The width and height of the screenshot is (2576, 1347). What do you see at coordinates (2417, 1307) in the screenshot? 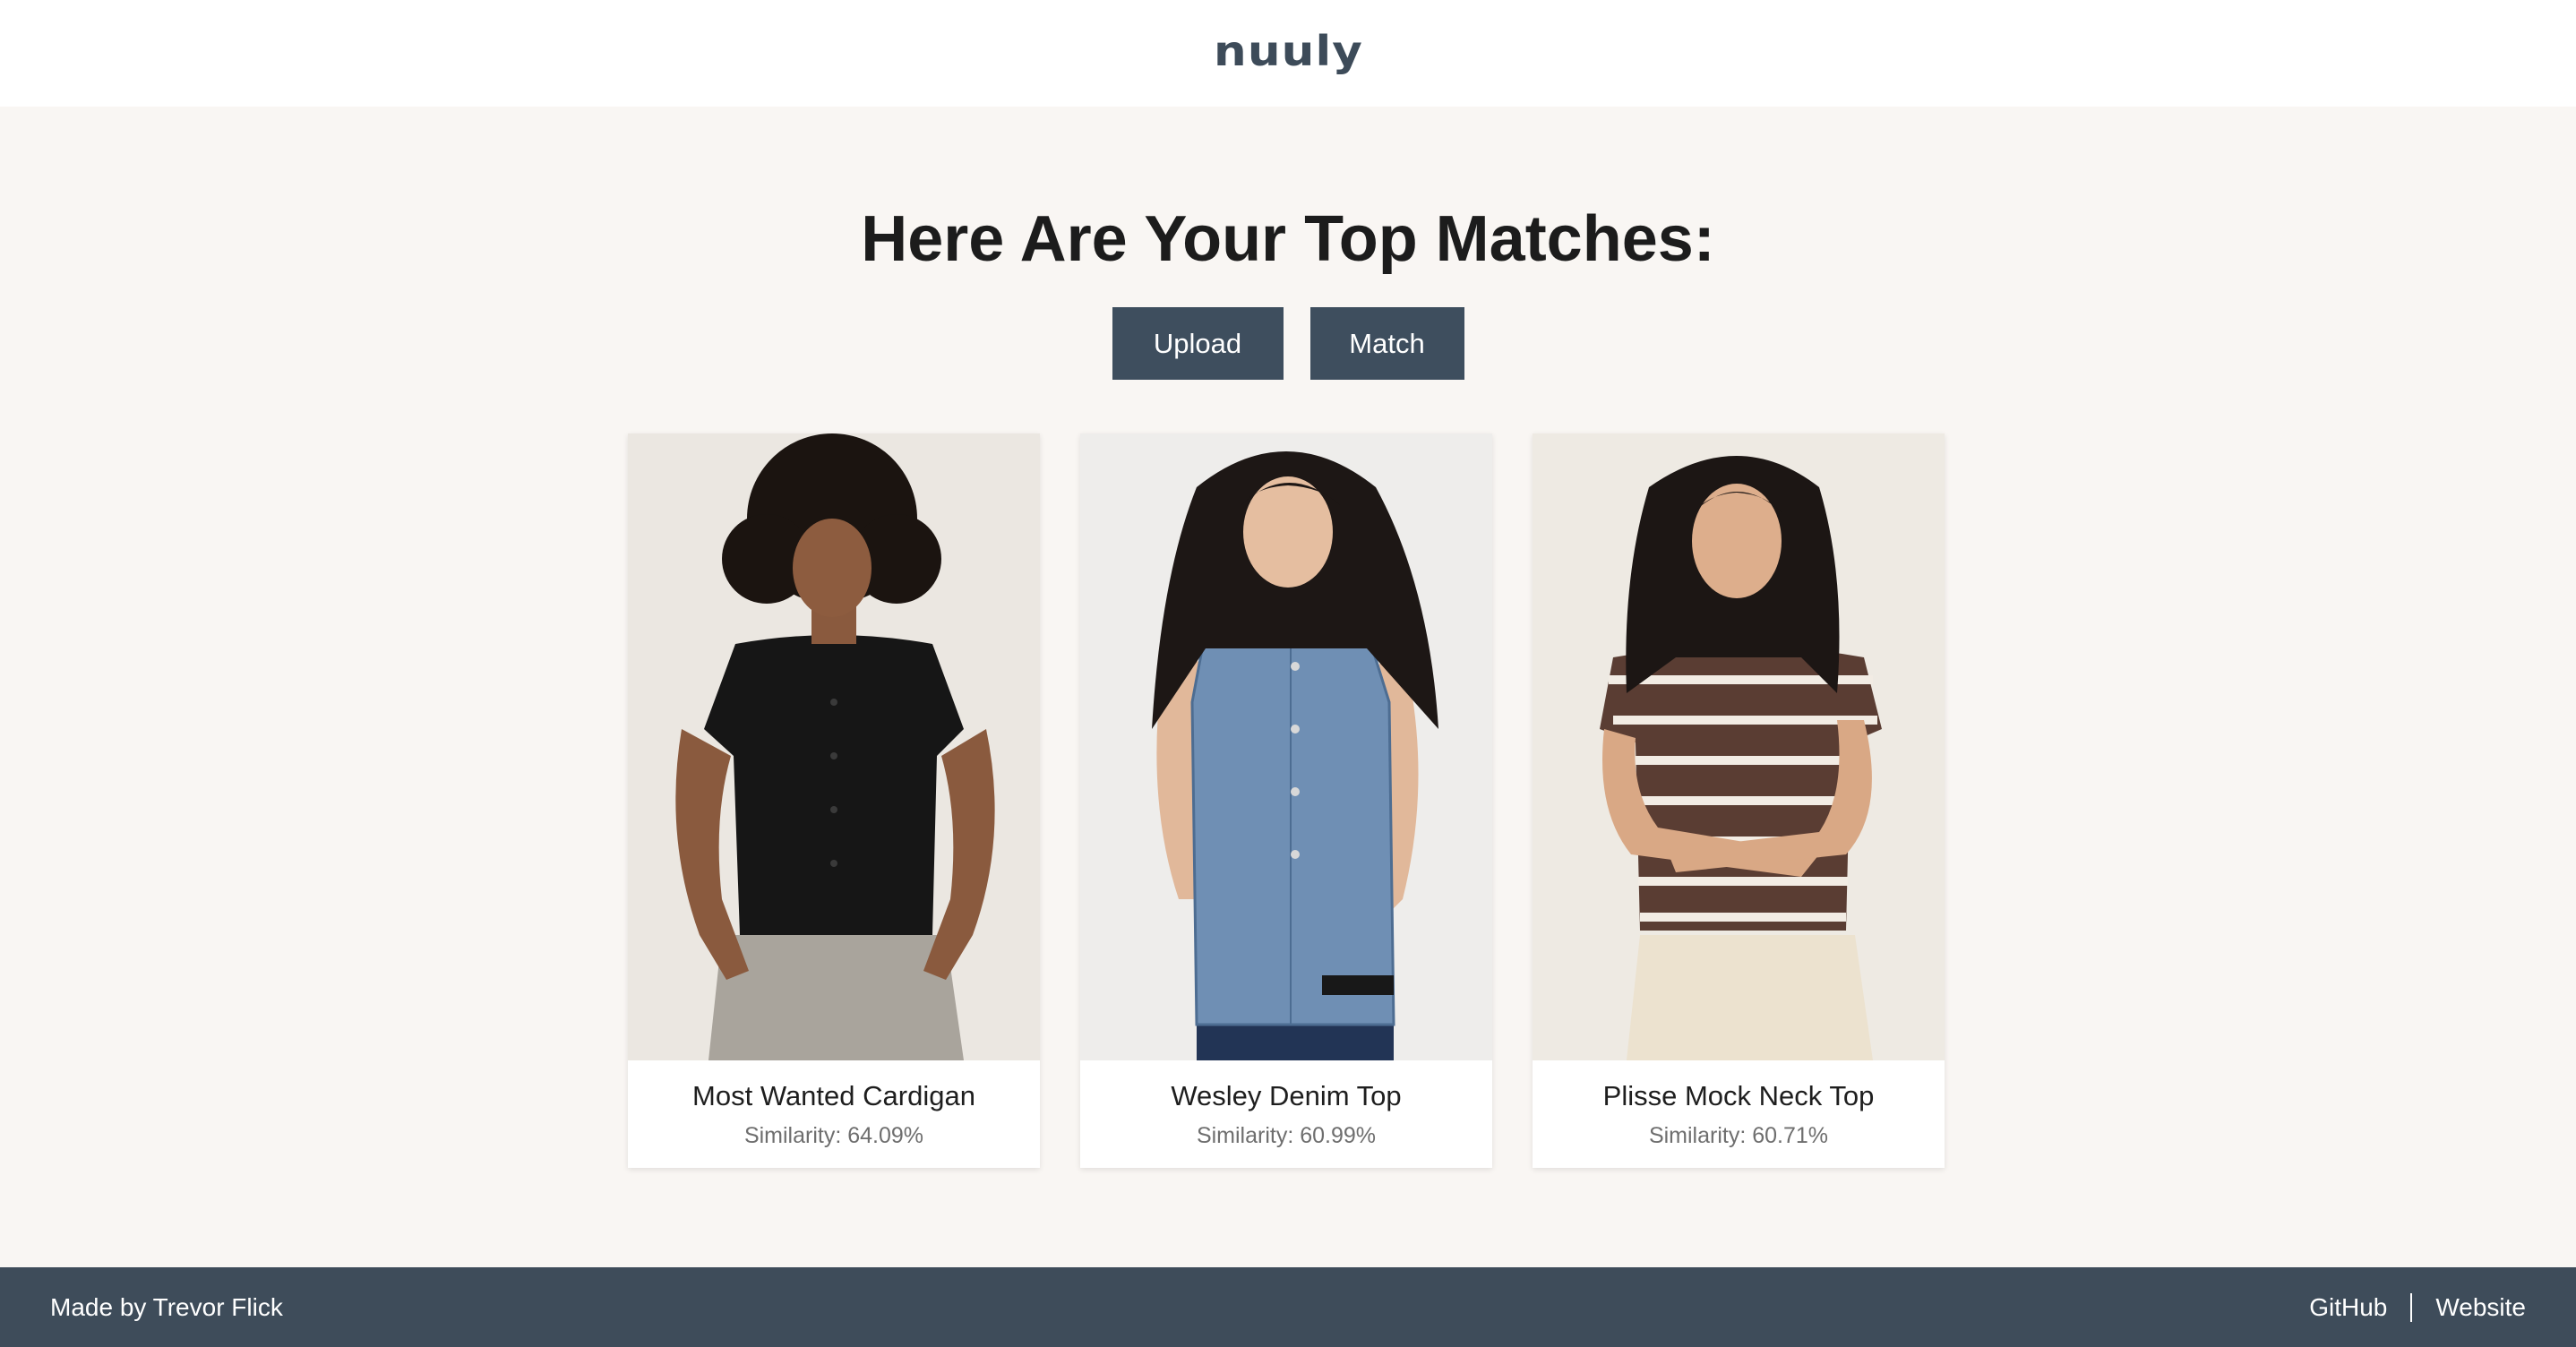
I see `footer-links: GitHub Website` at bounding box center [2417, 1307].